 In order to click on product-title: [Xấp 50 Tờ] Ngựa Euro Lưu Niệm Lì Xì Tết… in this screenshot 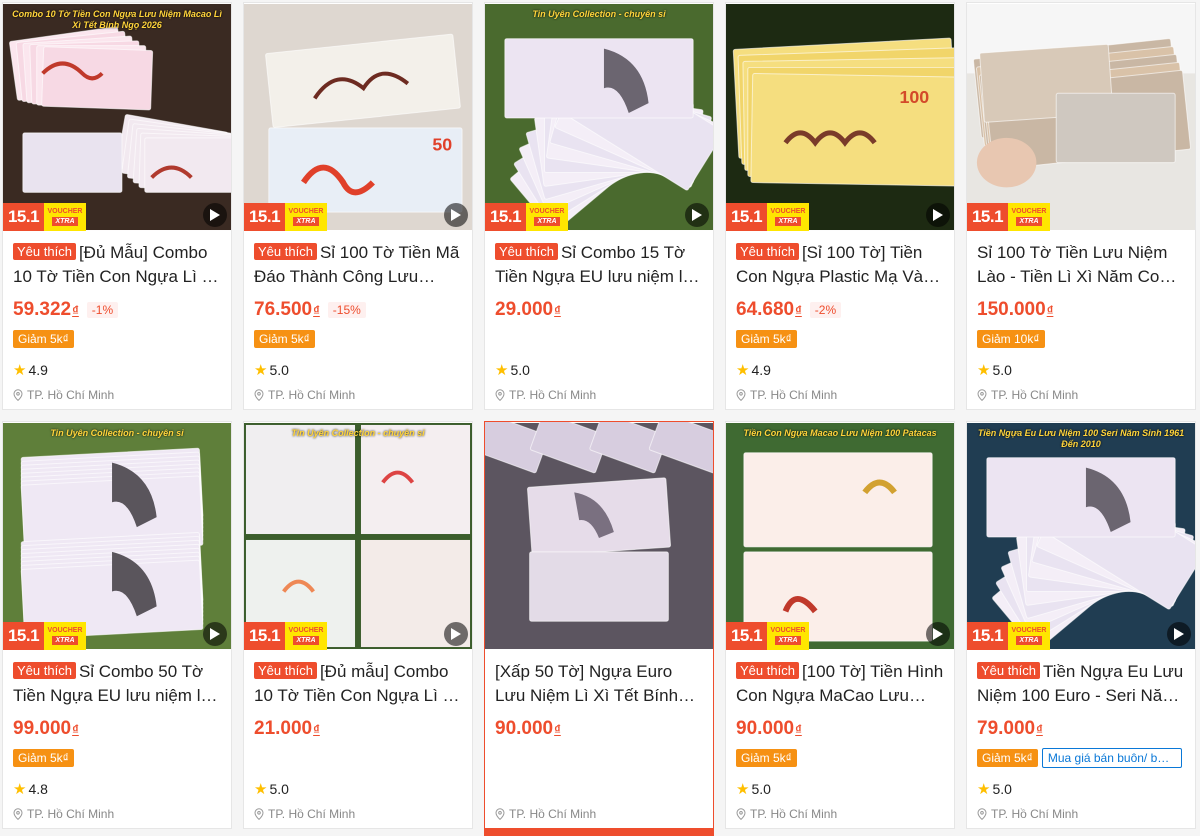, I will do `click(599, 684)`.